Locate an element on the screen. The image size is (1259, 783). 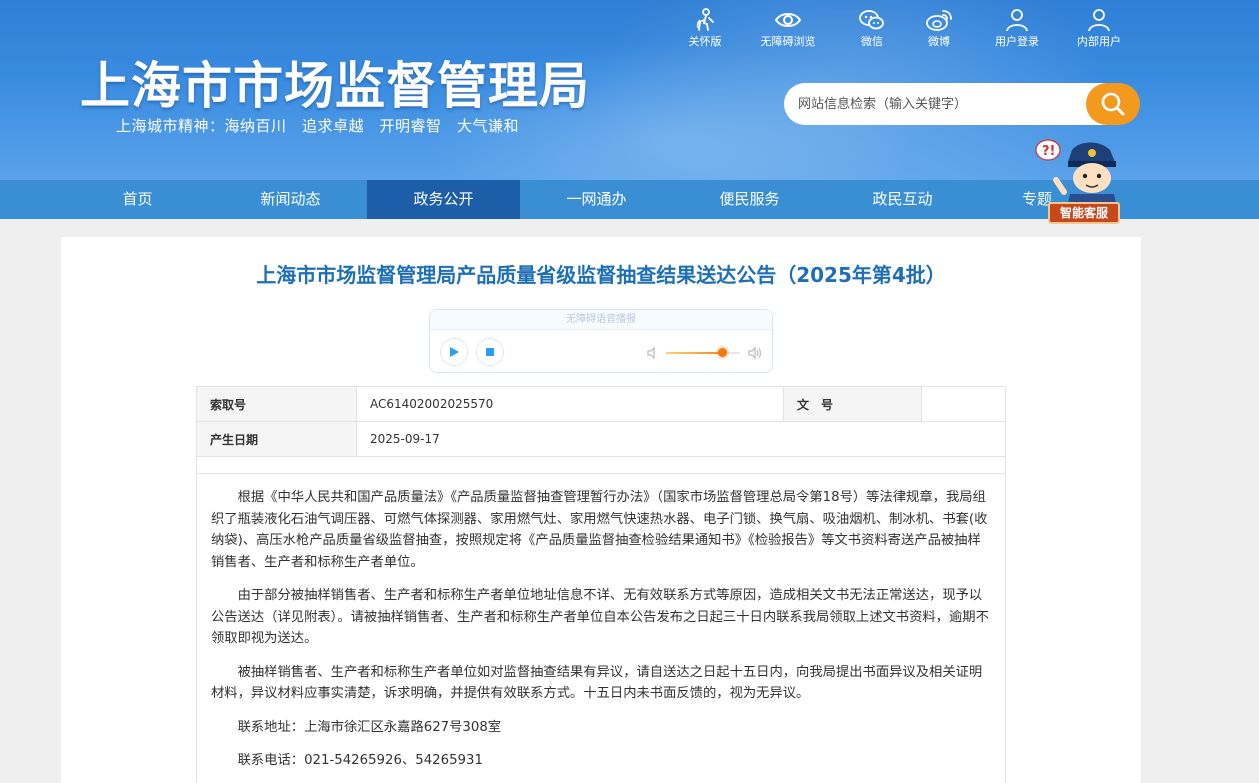
toplink-elder-care: 关怀版 is located at coordinates (705, 28).